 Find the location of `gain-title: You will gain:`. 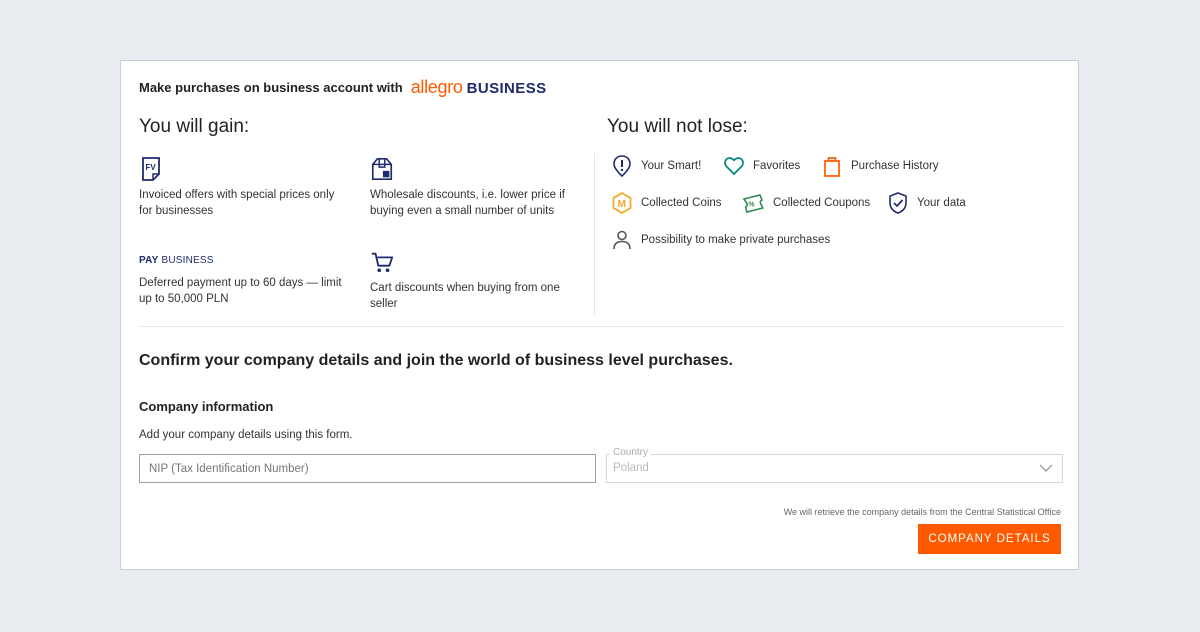

gain-title: You will gain: is located at coordinates (194, 126).